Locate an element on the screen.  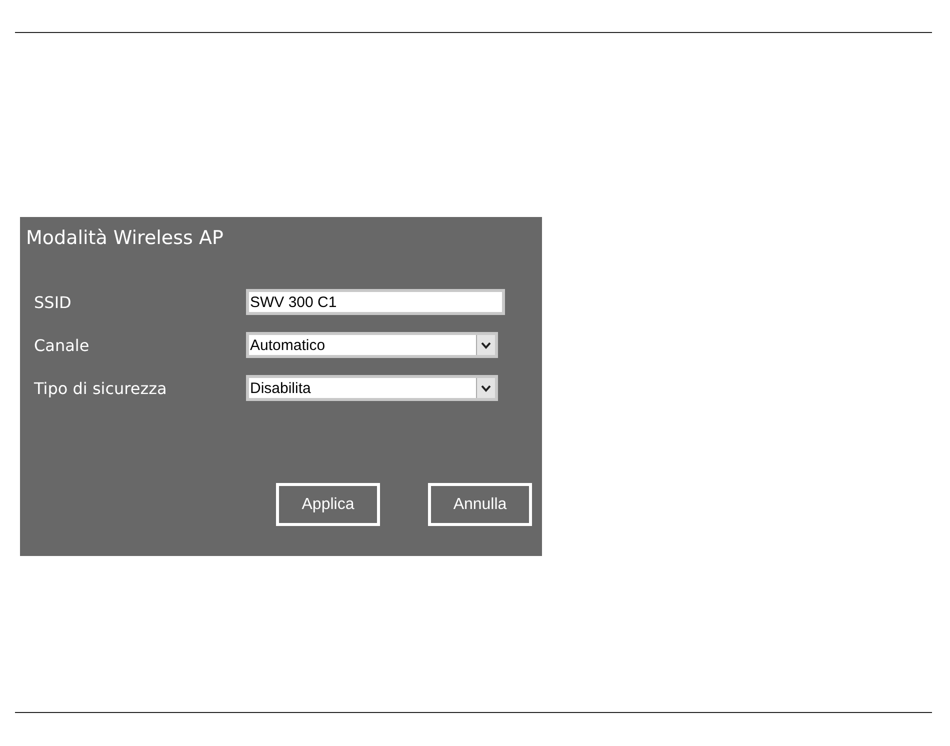
text-field: SWV 300 C1 is located at coordinates (375, 302).